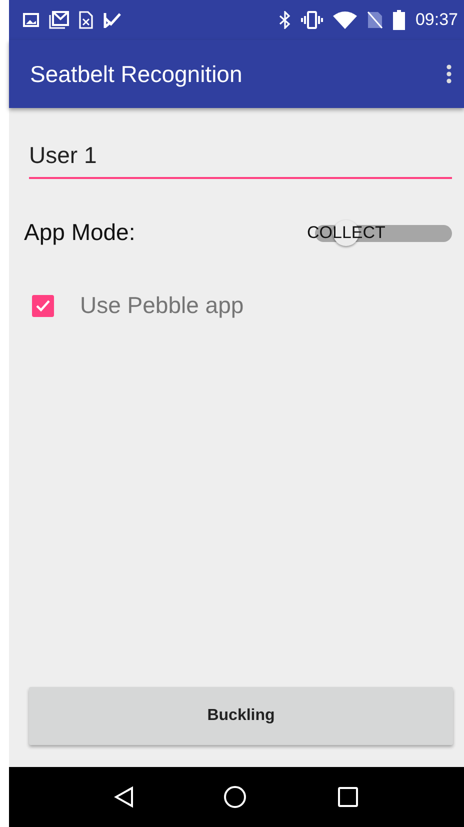 The image size is (464, 827). Describe the element at coordinates (240, 158) in the screenshot. I see `user-name-field: User 1` at that location.